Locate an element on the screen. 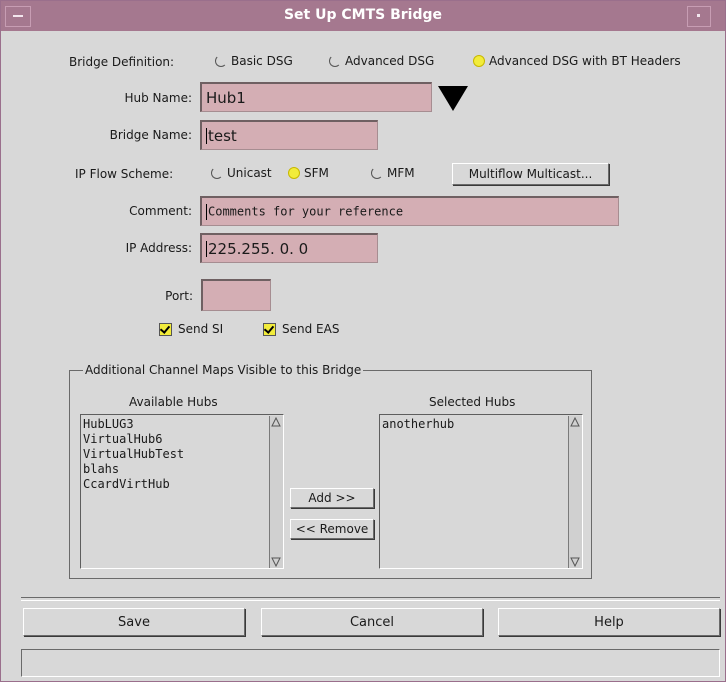 Image resolution: width=726 pixels, height=682 pixels. comment-field: Comments for your reference is located at coordinates (409, 211).